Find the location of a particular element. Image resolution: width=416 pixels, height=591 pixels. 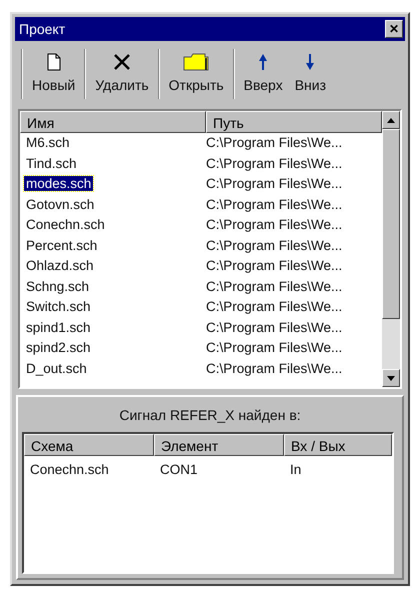

column-header: Имя is located at coordinates (113, 122).